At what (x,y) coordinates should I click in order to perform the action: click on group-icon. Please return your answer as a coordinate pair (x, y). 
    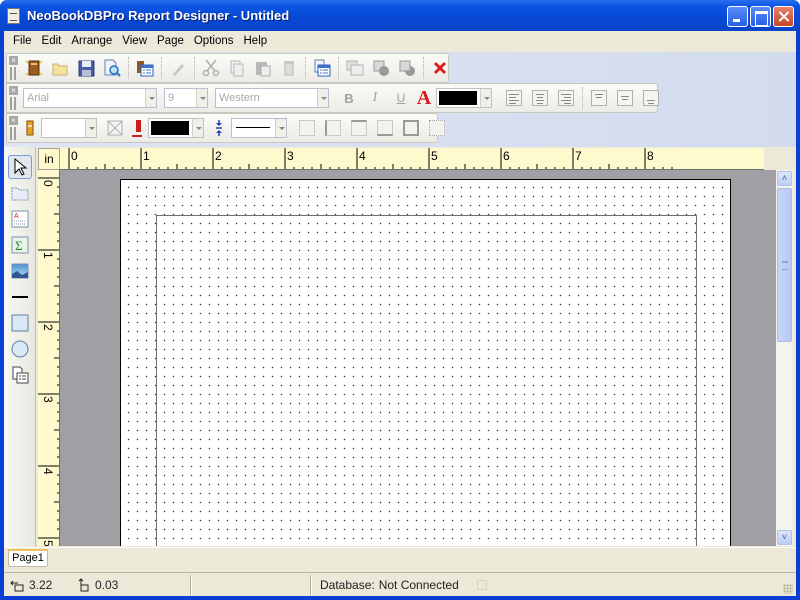
    Looking at the image, I should click on (355, 68).